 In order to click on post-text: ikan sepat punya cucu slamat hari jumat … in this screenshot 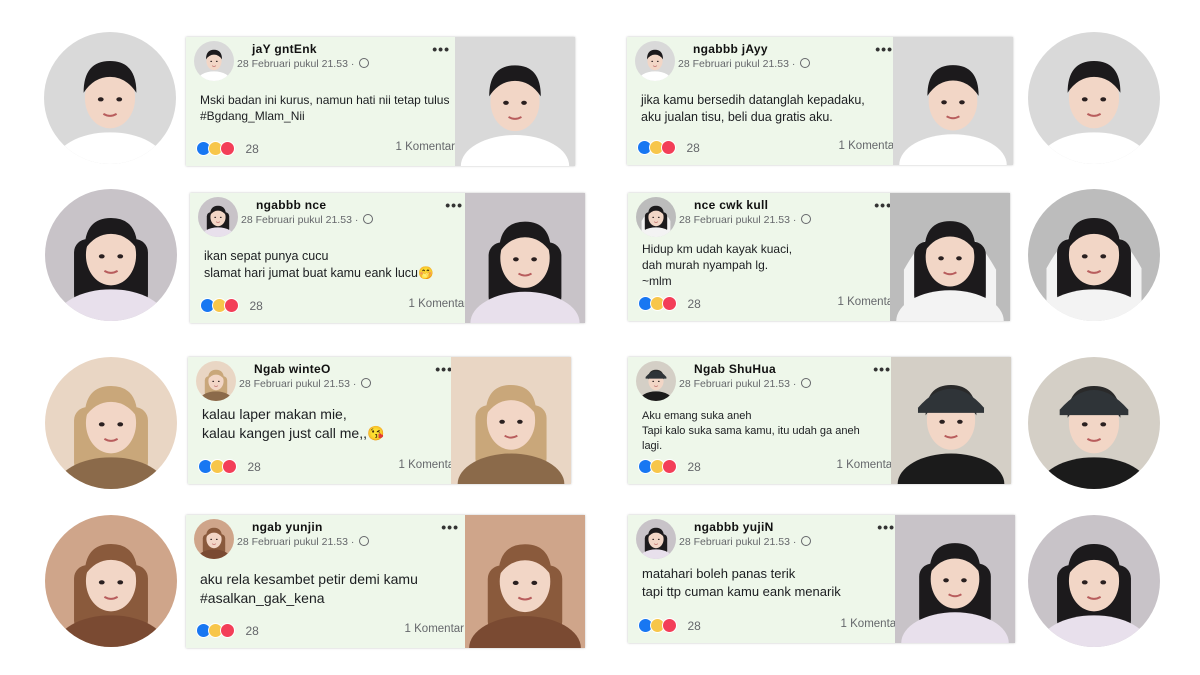, I will do `click(319, 264)`.